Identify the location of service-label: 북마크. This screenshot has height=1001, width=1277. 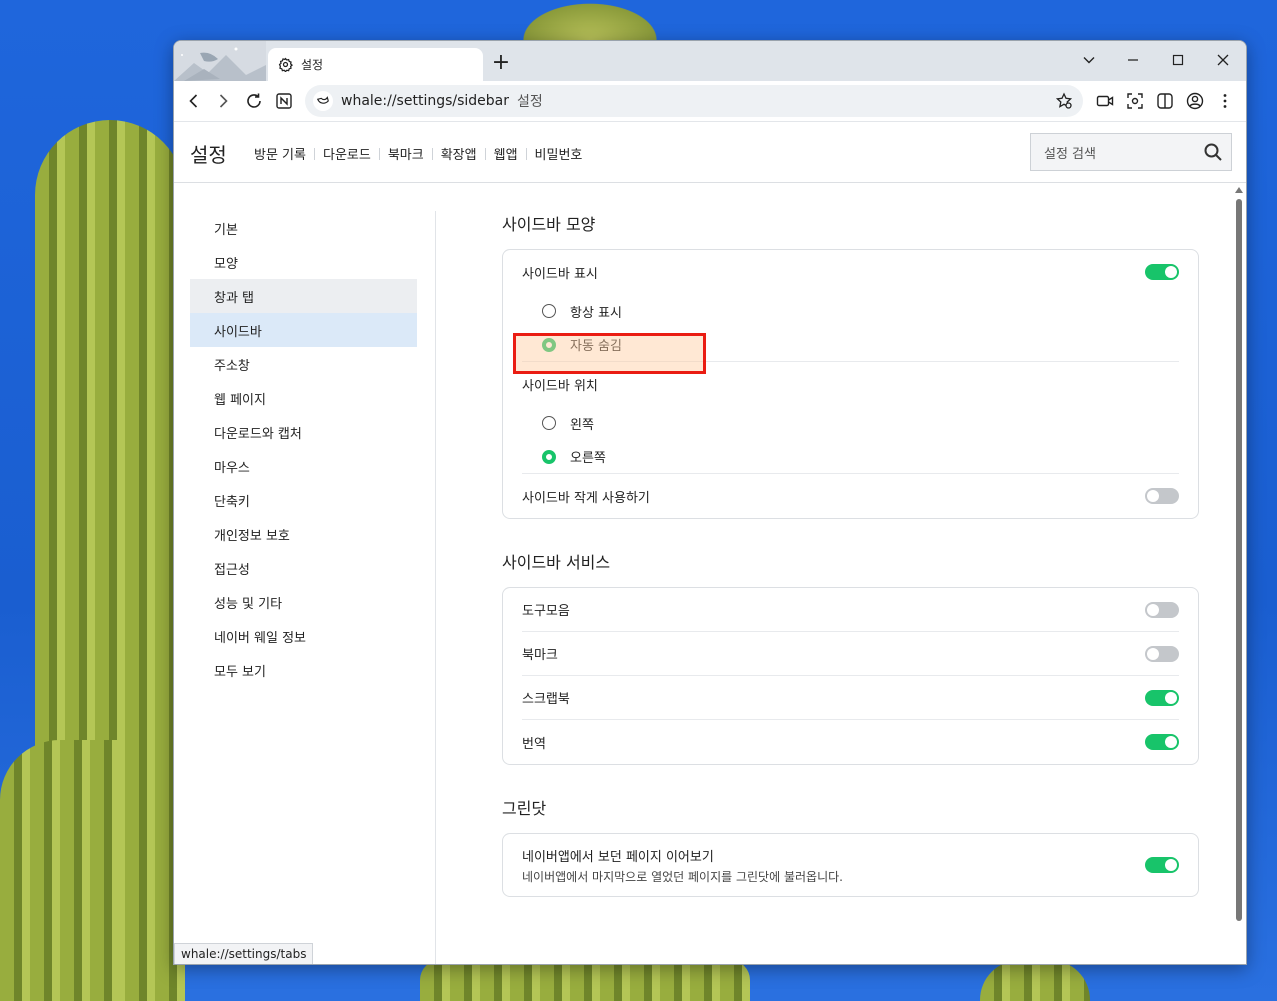
(540, 655).